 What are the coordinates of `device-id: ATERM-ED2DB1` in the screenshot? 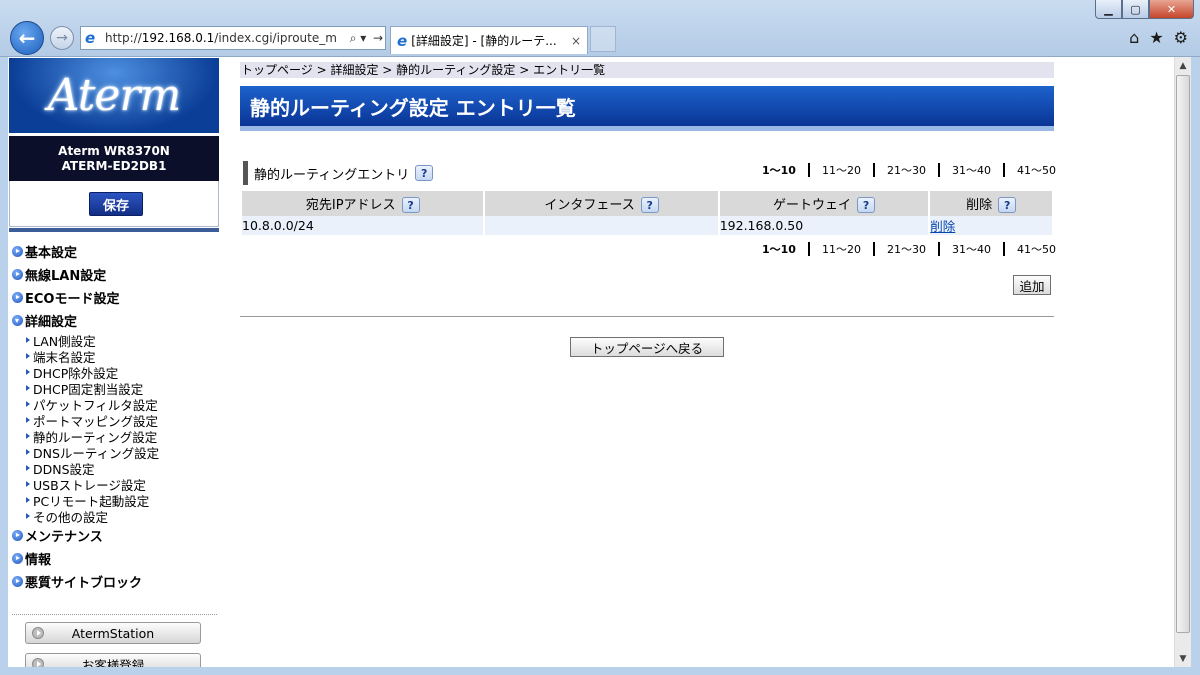 It's located at (114, 166).